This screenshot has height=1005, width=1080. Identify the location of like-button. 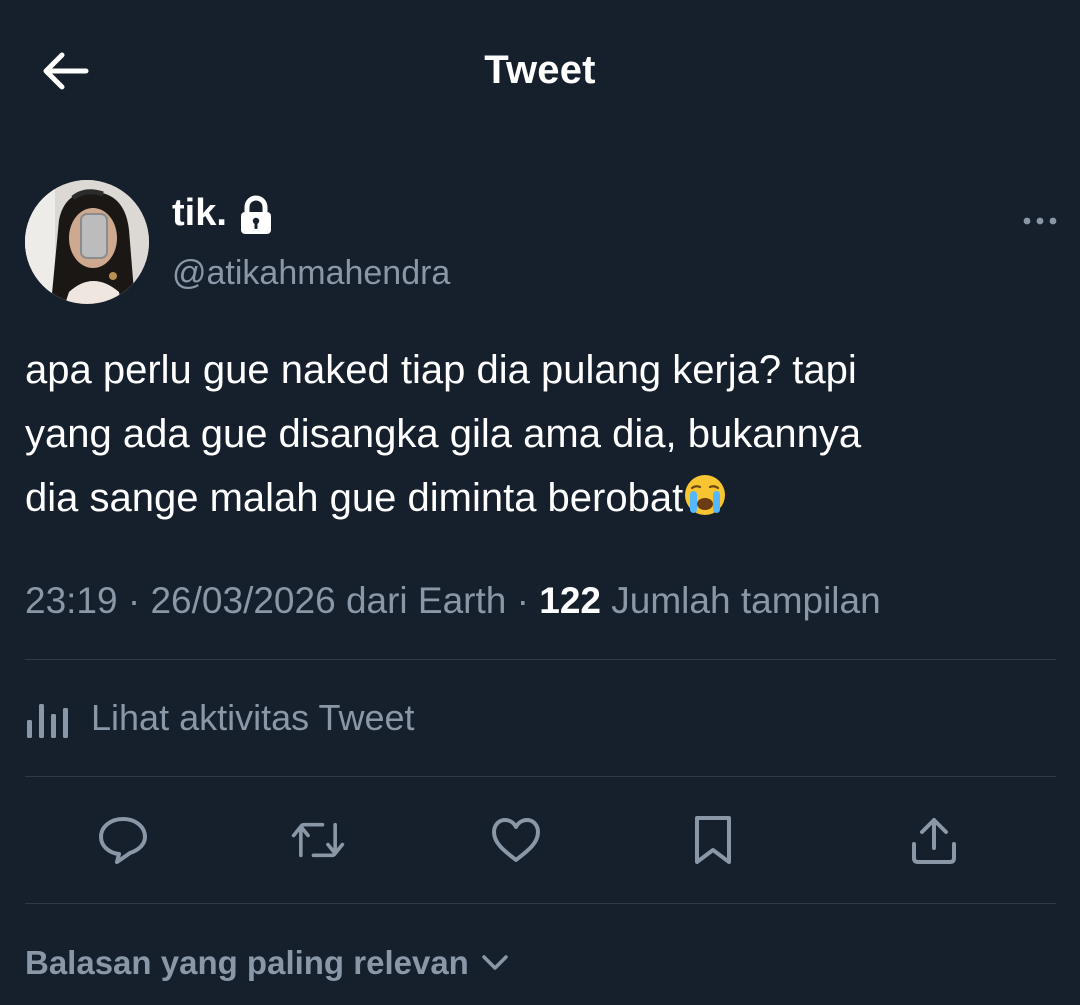
(516, 840).